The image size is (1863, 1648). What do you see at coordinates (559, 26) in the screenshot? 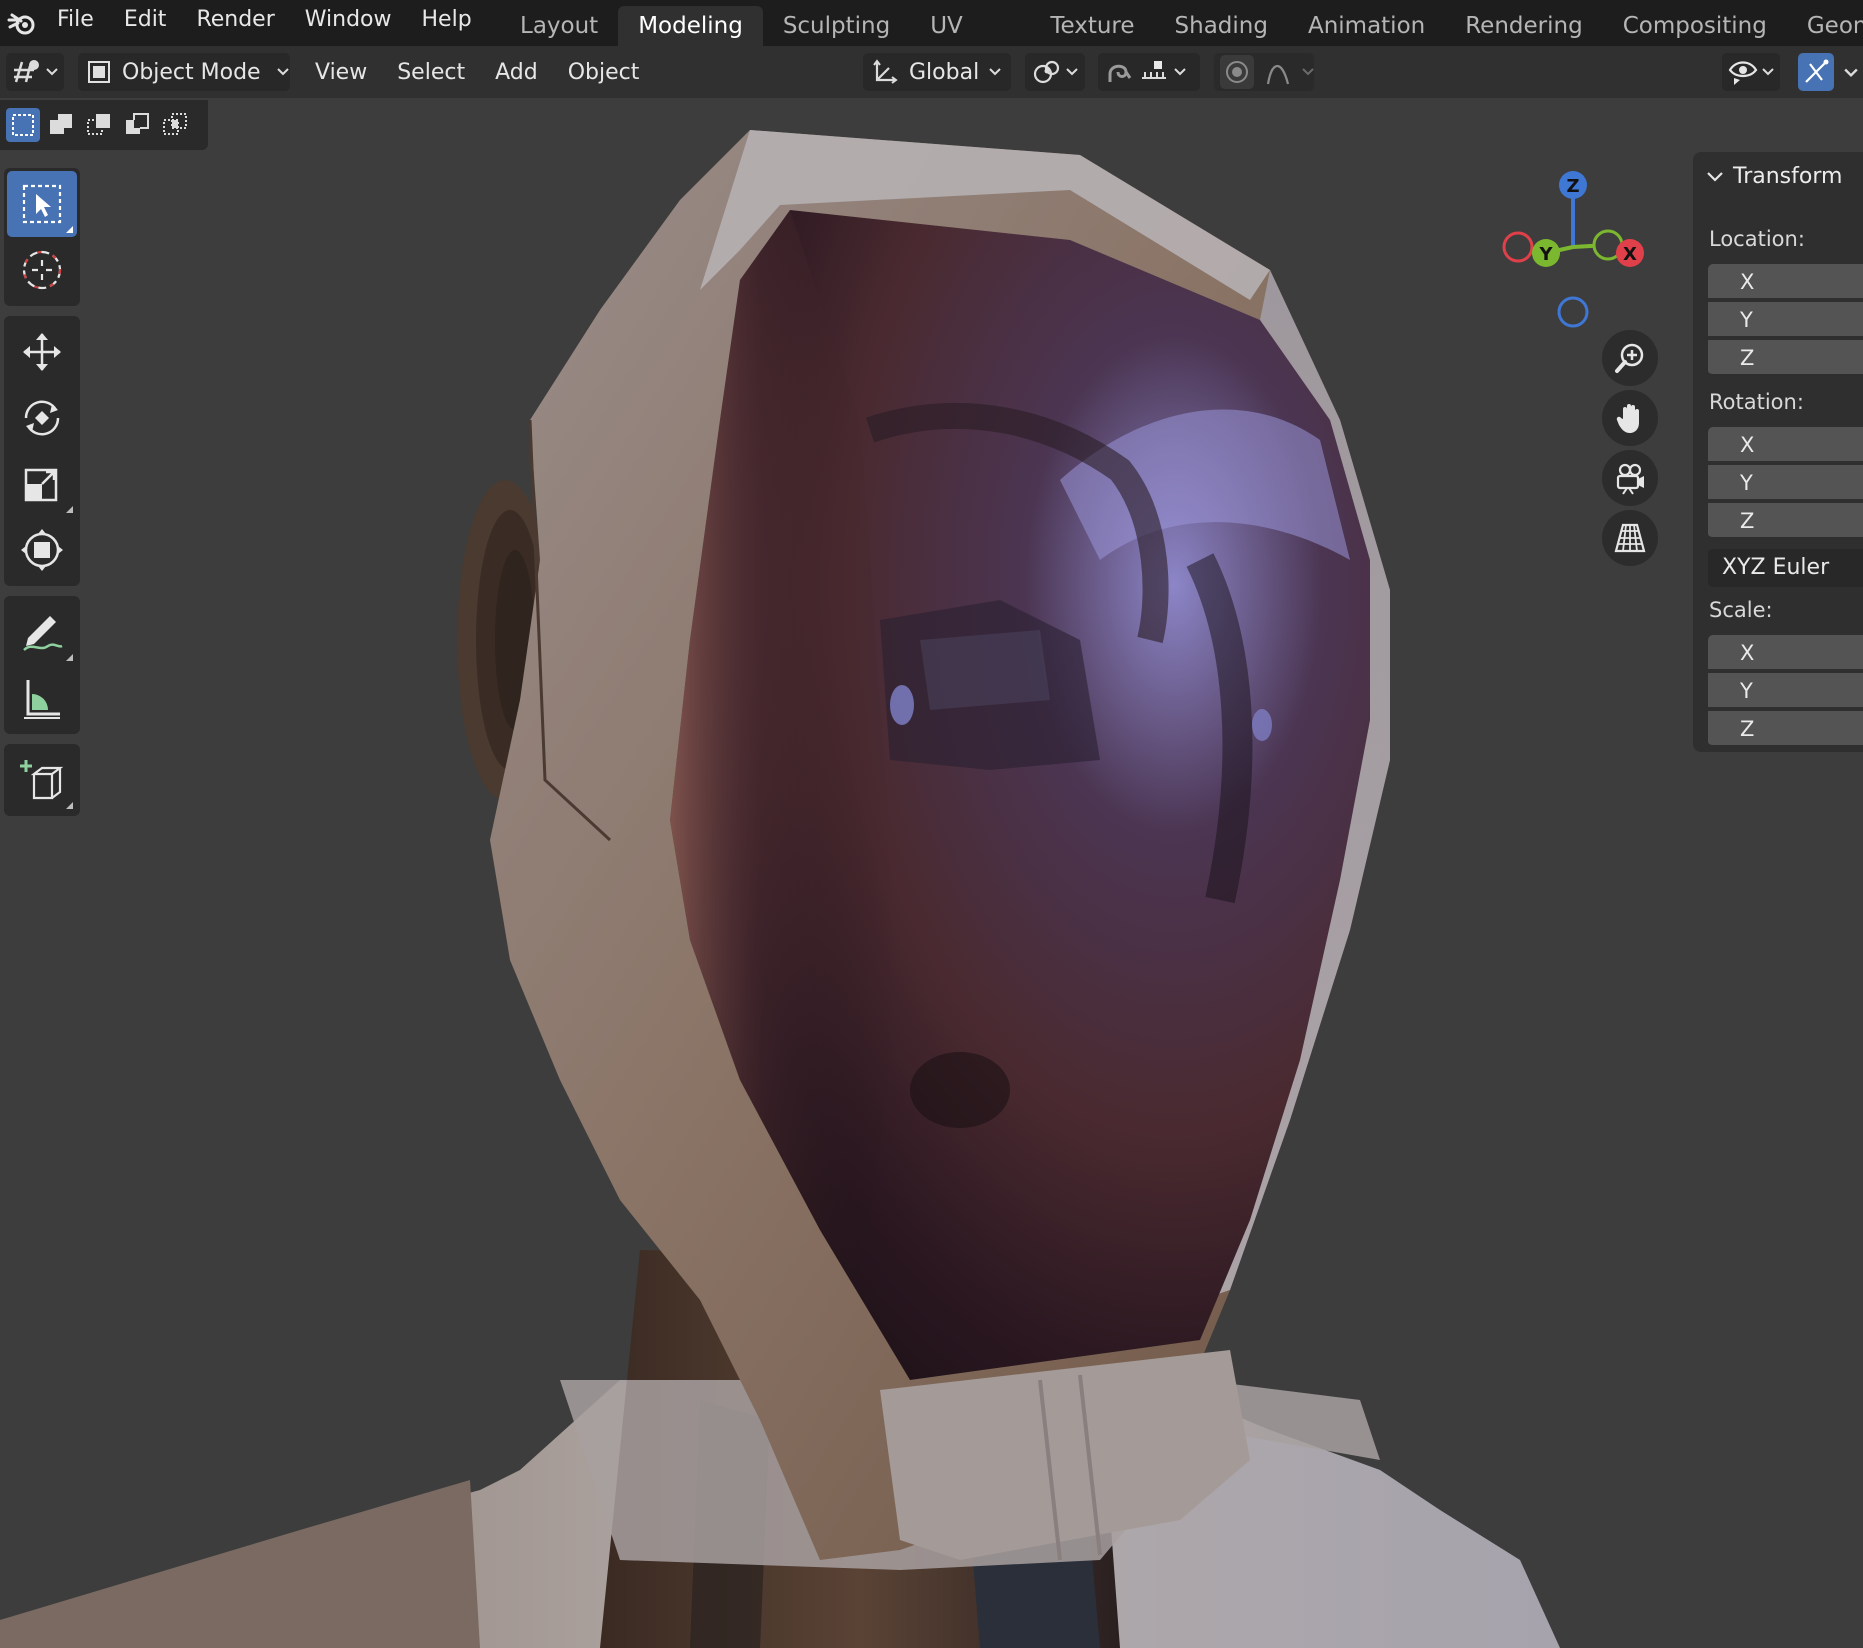
I see `tab-layout: Layout` at bounding box center [559, 26].